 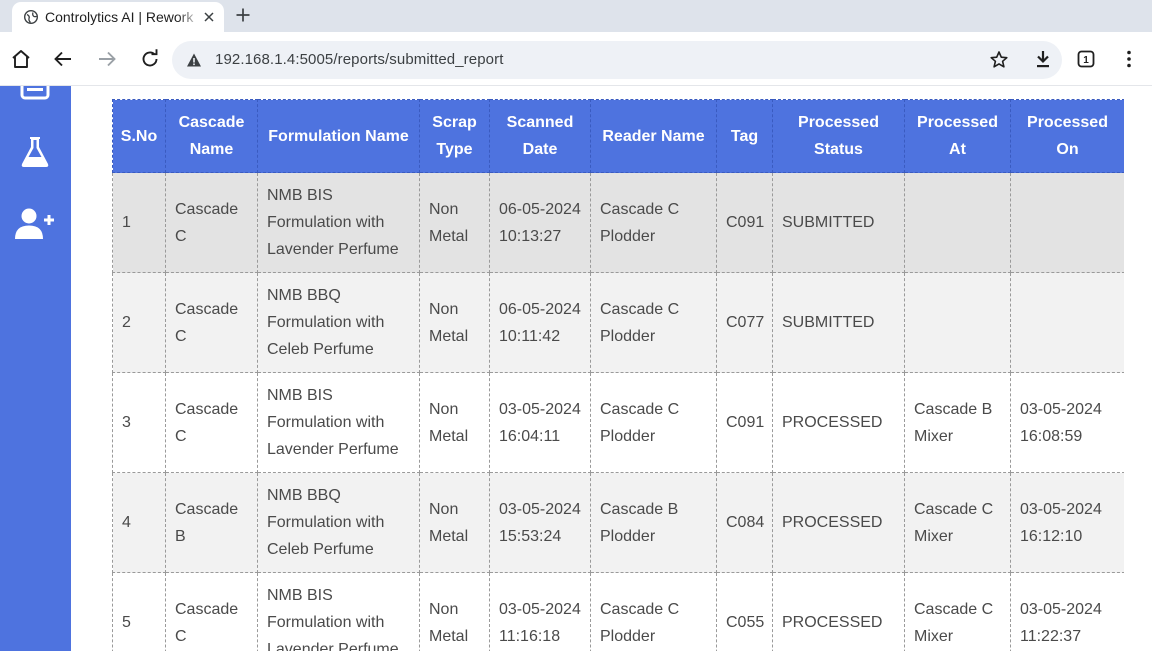 I want to click on back-icon, so click(x=63, y=59).